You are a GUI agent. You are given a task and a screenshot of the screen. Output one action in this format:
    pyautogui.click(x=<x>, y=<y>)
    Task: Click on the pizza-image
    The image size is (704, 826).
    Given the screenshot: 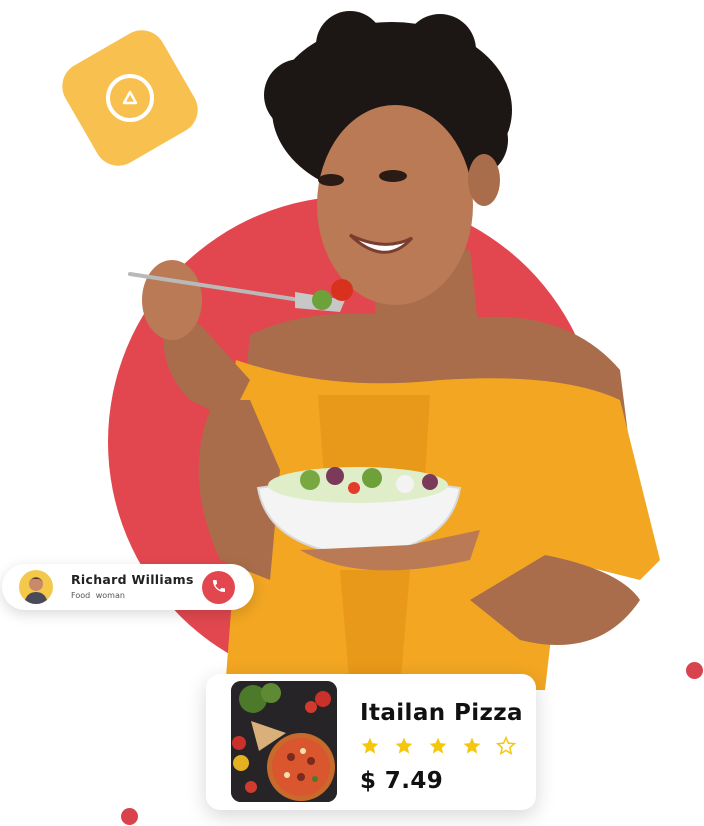 What is the action you would take?
    pyautogui.click(x=284, y=741)
    